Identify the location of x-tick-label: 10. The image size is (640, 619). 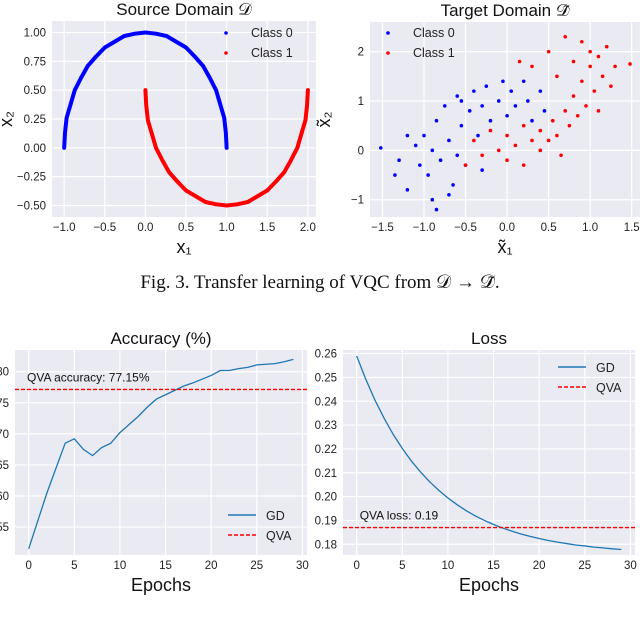
(120, 566).